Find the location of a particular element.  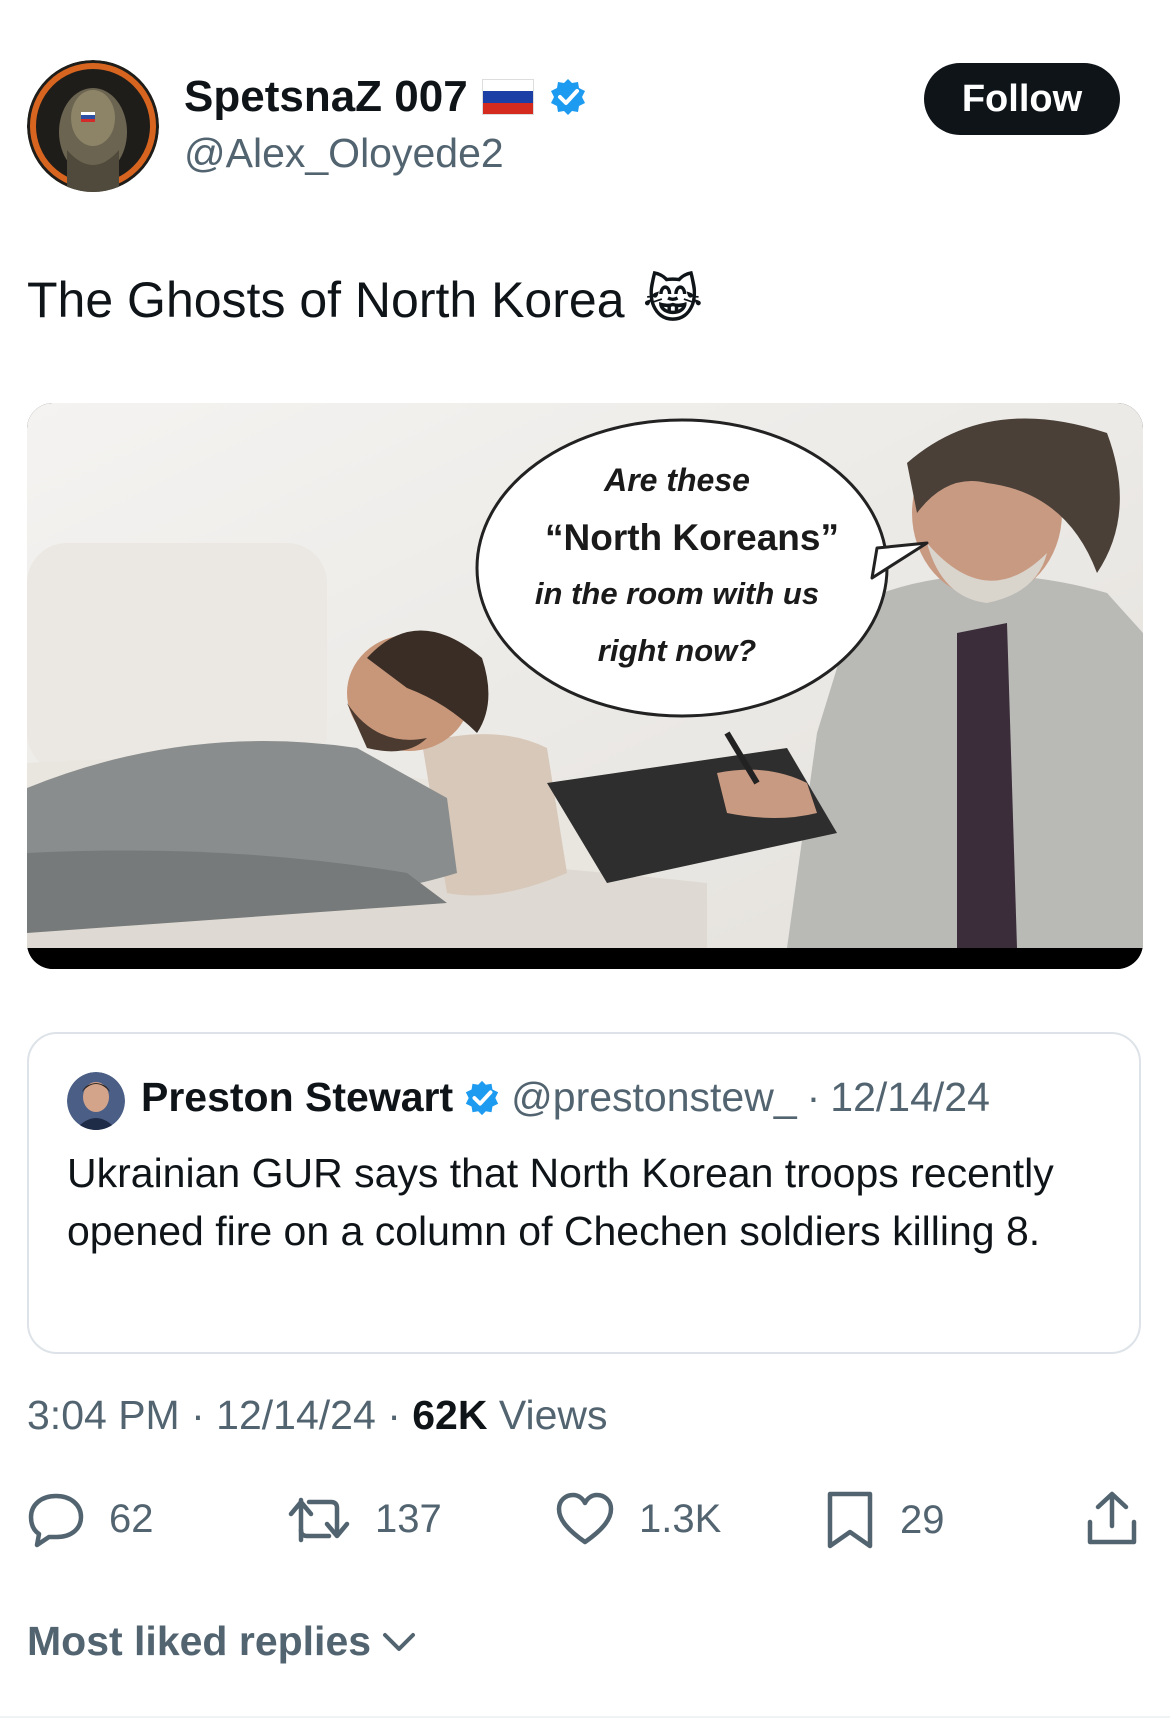

heart-icon is located at coordinates (585, 1518).